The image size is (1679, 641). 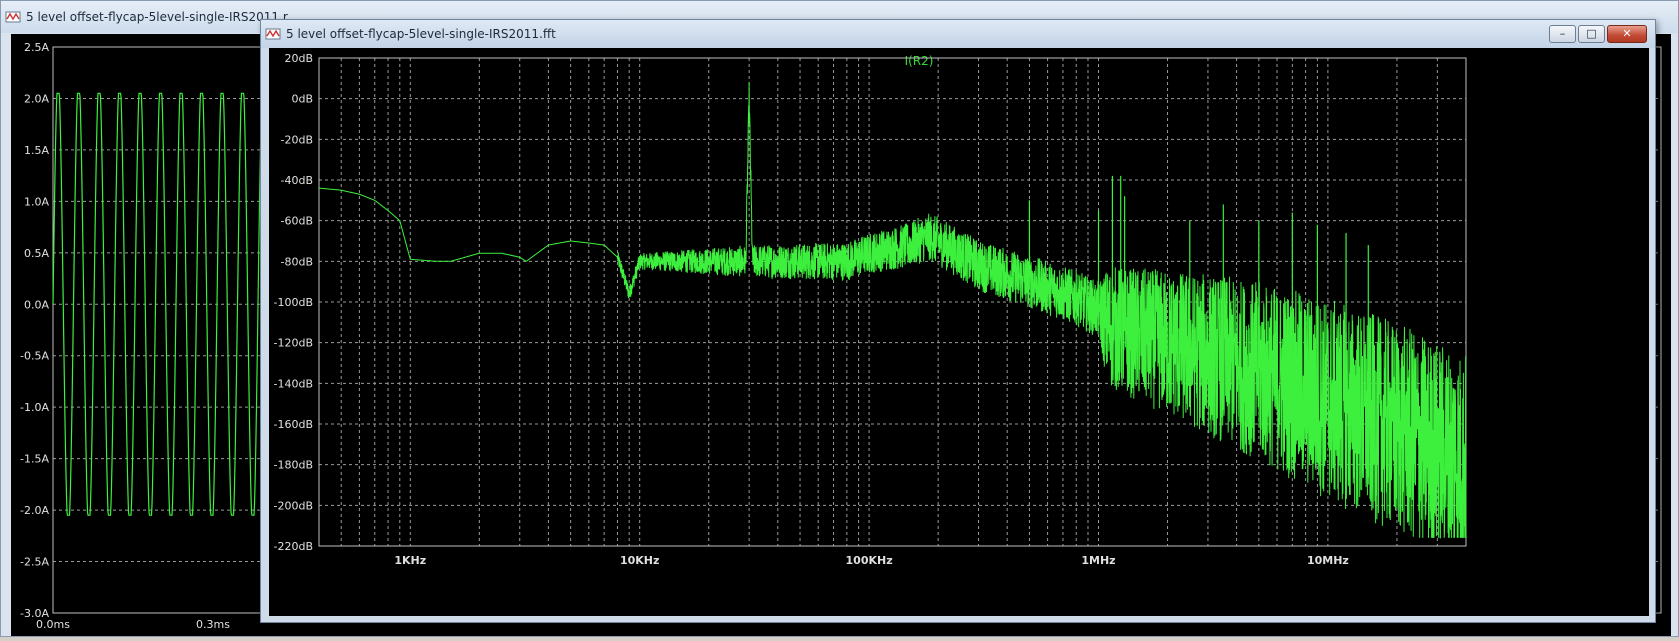 I want to click on fft-window-controls: – □ ✕, so click(x=1598, y=34).